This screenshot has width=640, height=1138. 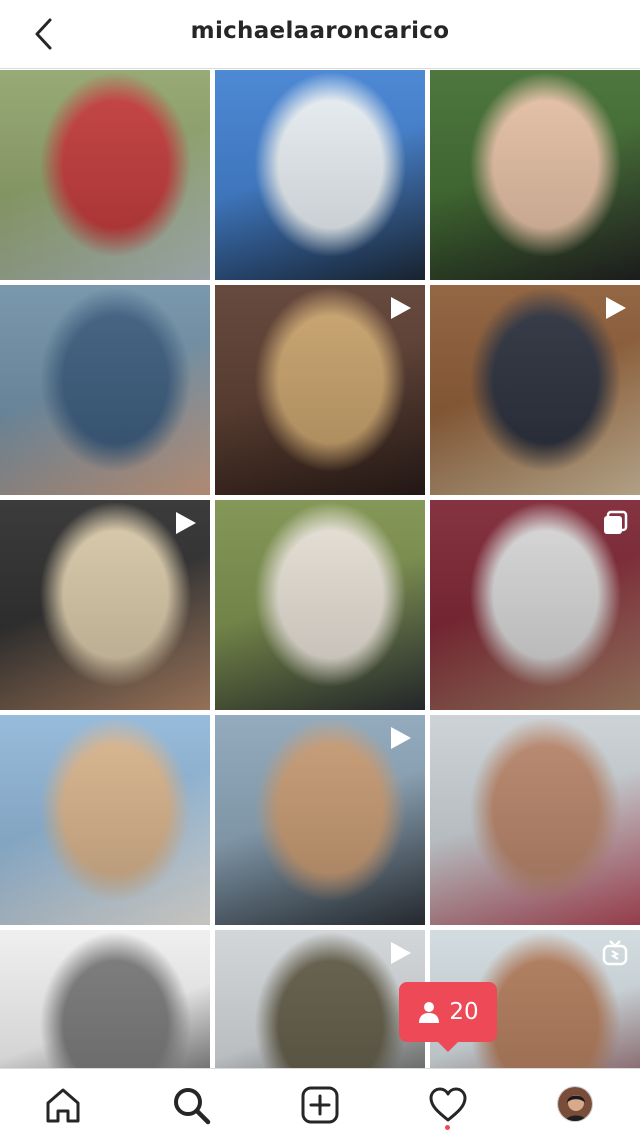 What do you see at coordinates (320, 31) in the screenshot?
I see `page-title: michaelaaroncarico` at bounding box center [320, 31].